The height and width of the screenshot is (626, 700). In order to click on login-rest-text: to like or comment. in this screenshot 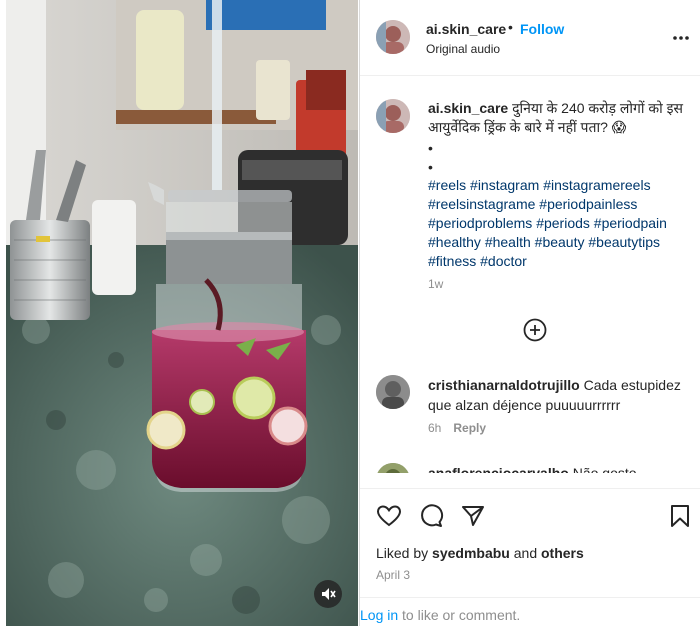, I will do `click(459, 615)`.